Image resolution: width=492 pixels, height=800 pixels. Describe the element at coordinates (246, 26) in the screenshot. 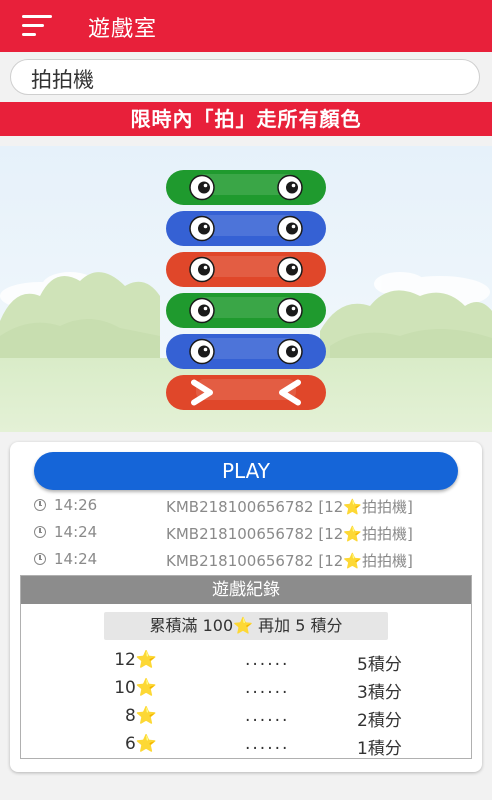

I see `app-bar: 遊戲室` at that location.